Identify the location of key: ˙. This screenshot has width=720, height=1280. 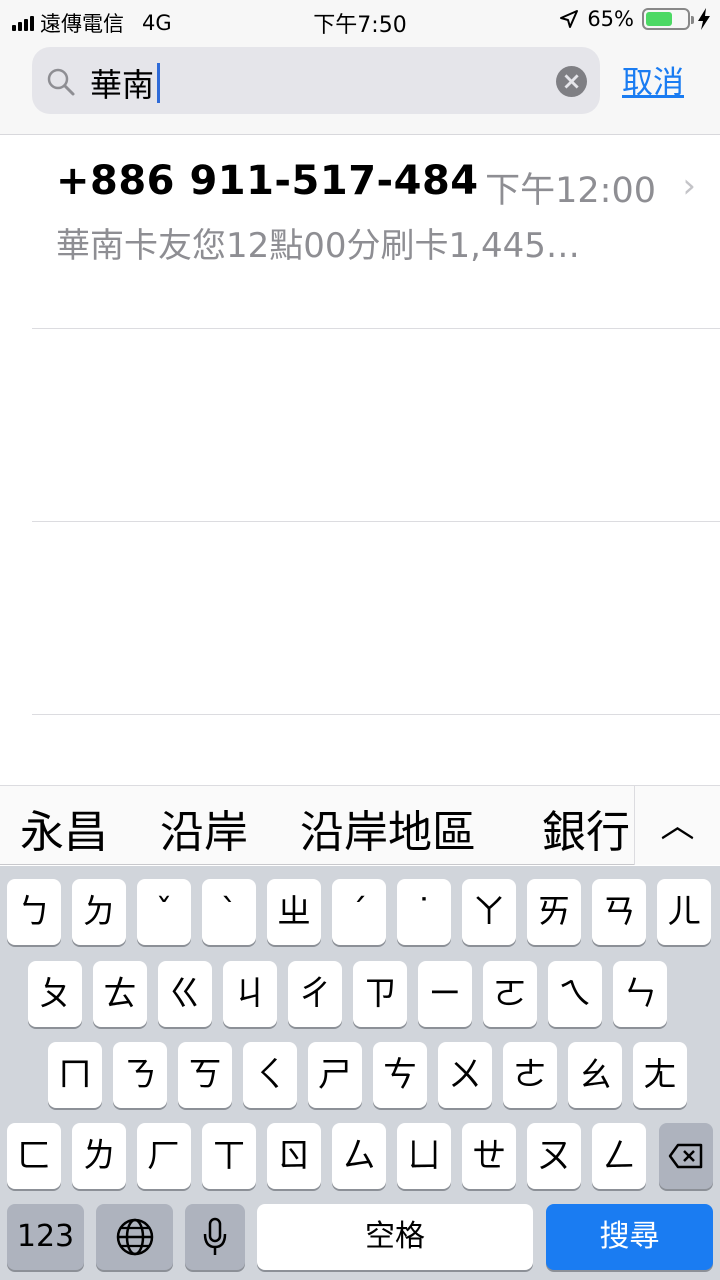
(424, 912).